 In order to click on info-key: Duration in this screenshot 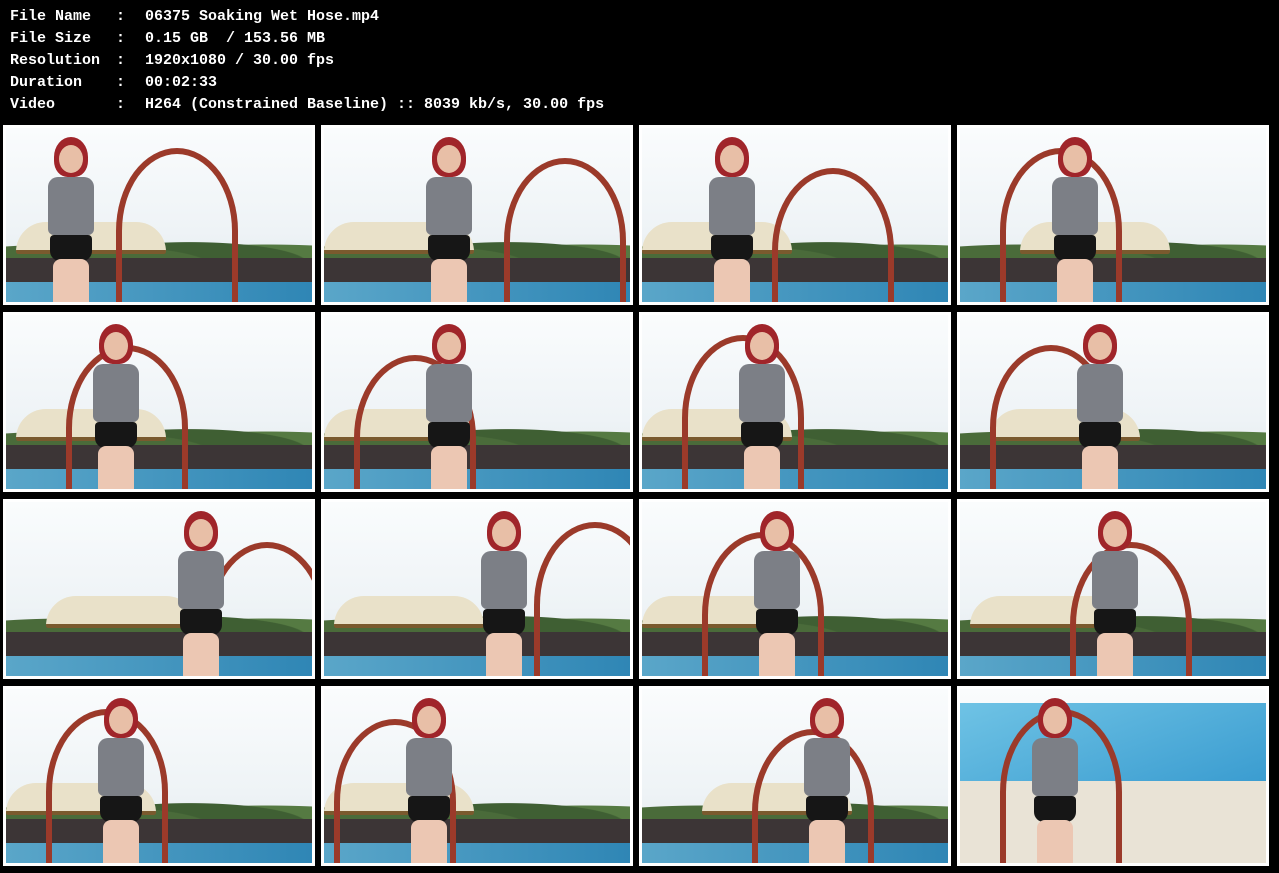, I will do `click(46, 82)`.